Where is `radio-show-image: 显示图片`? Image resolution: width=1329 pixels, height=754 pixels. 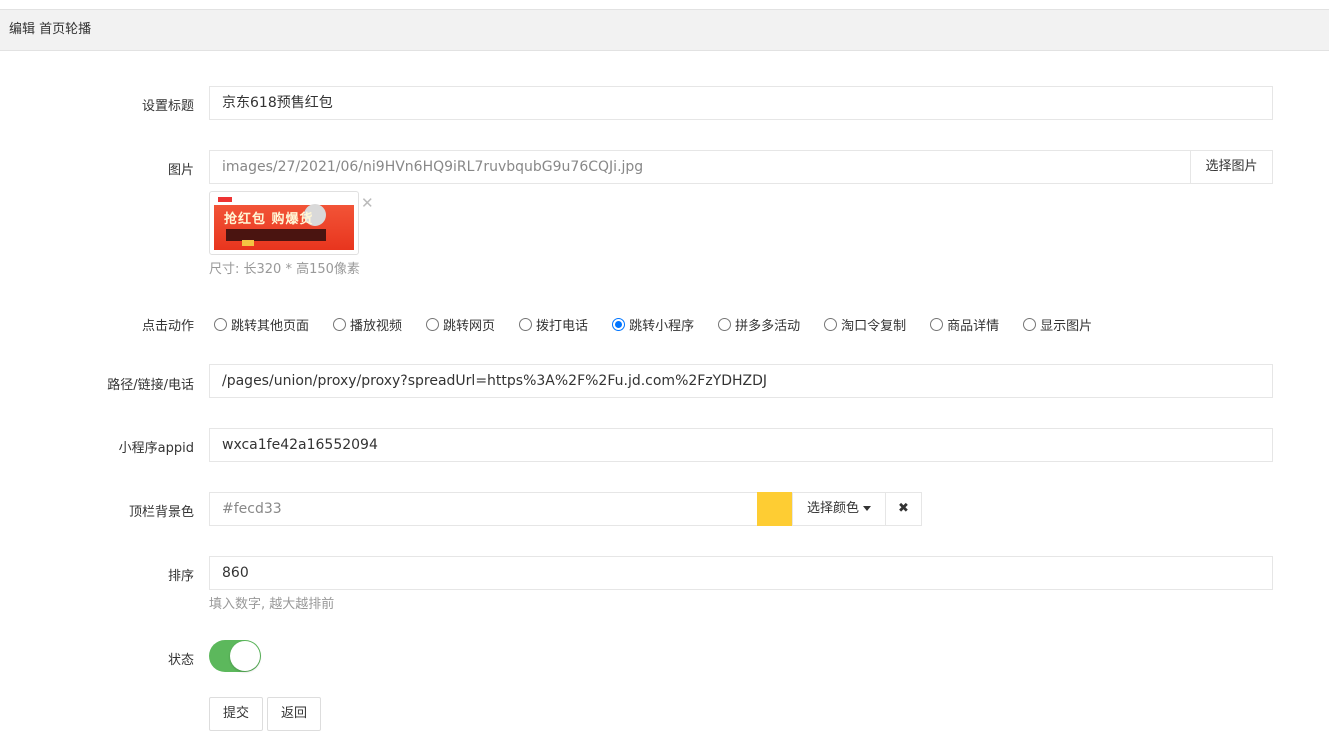
radio-show-image: 显示图片 is located at coordinates (1057, 324).